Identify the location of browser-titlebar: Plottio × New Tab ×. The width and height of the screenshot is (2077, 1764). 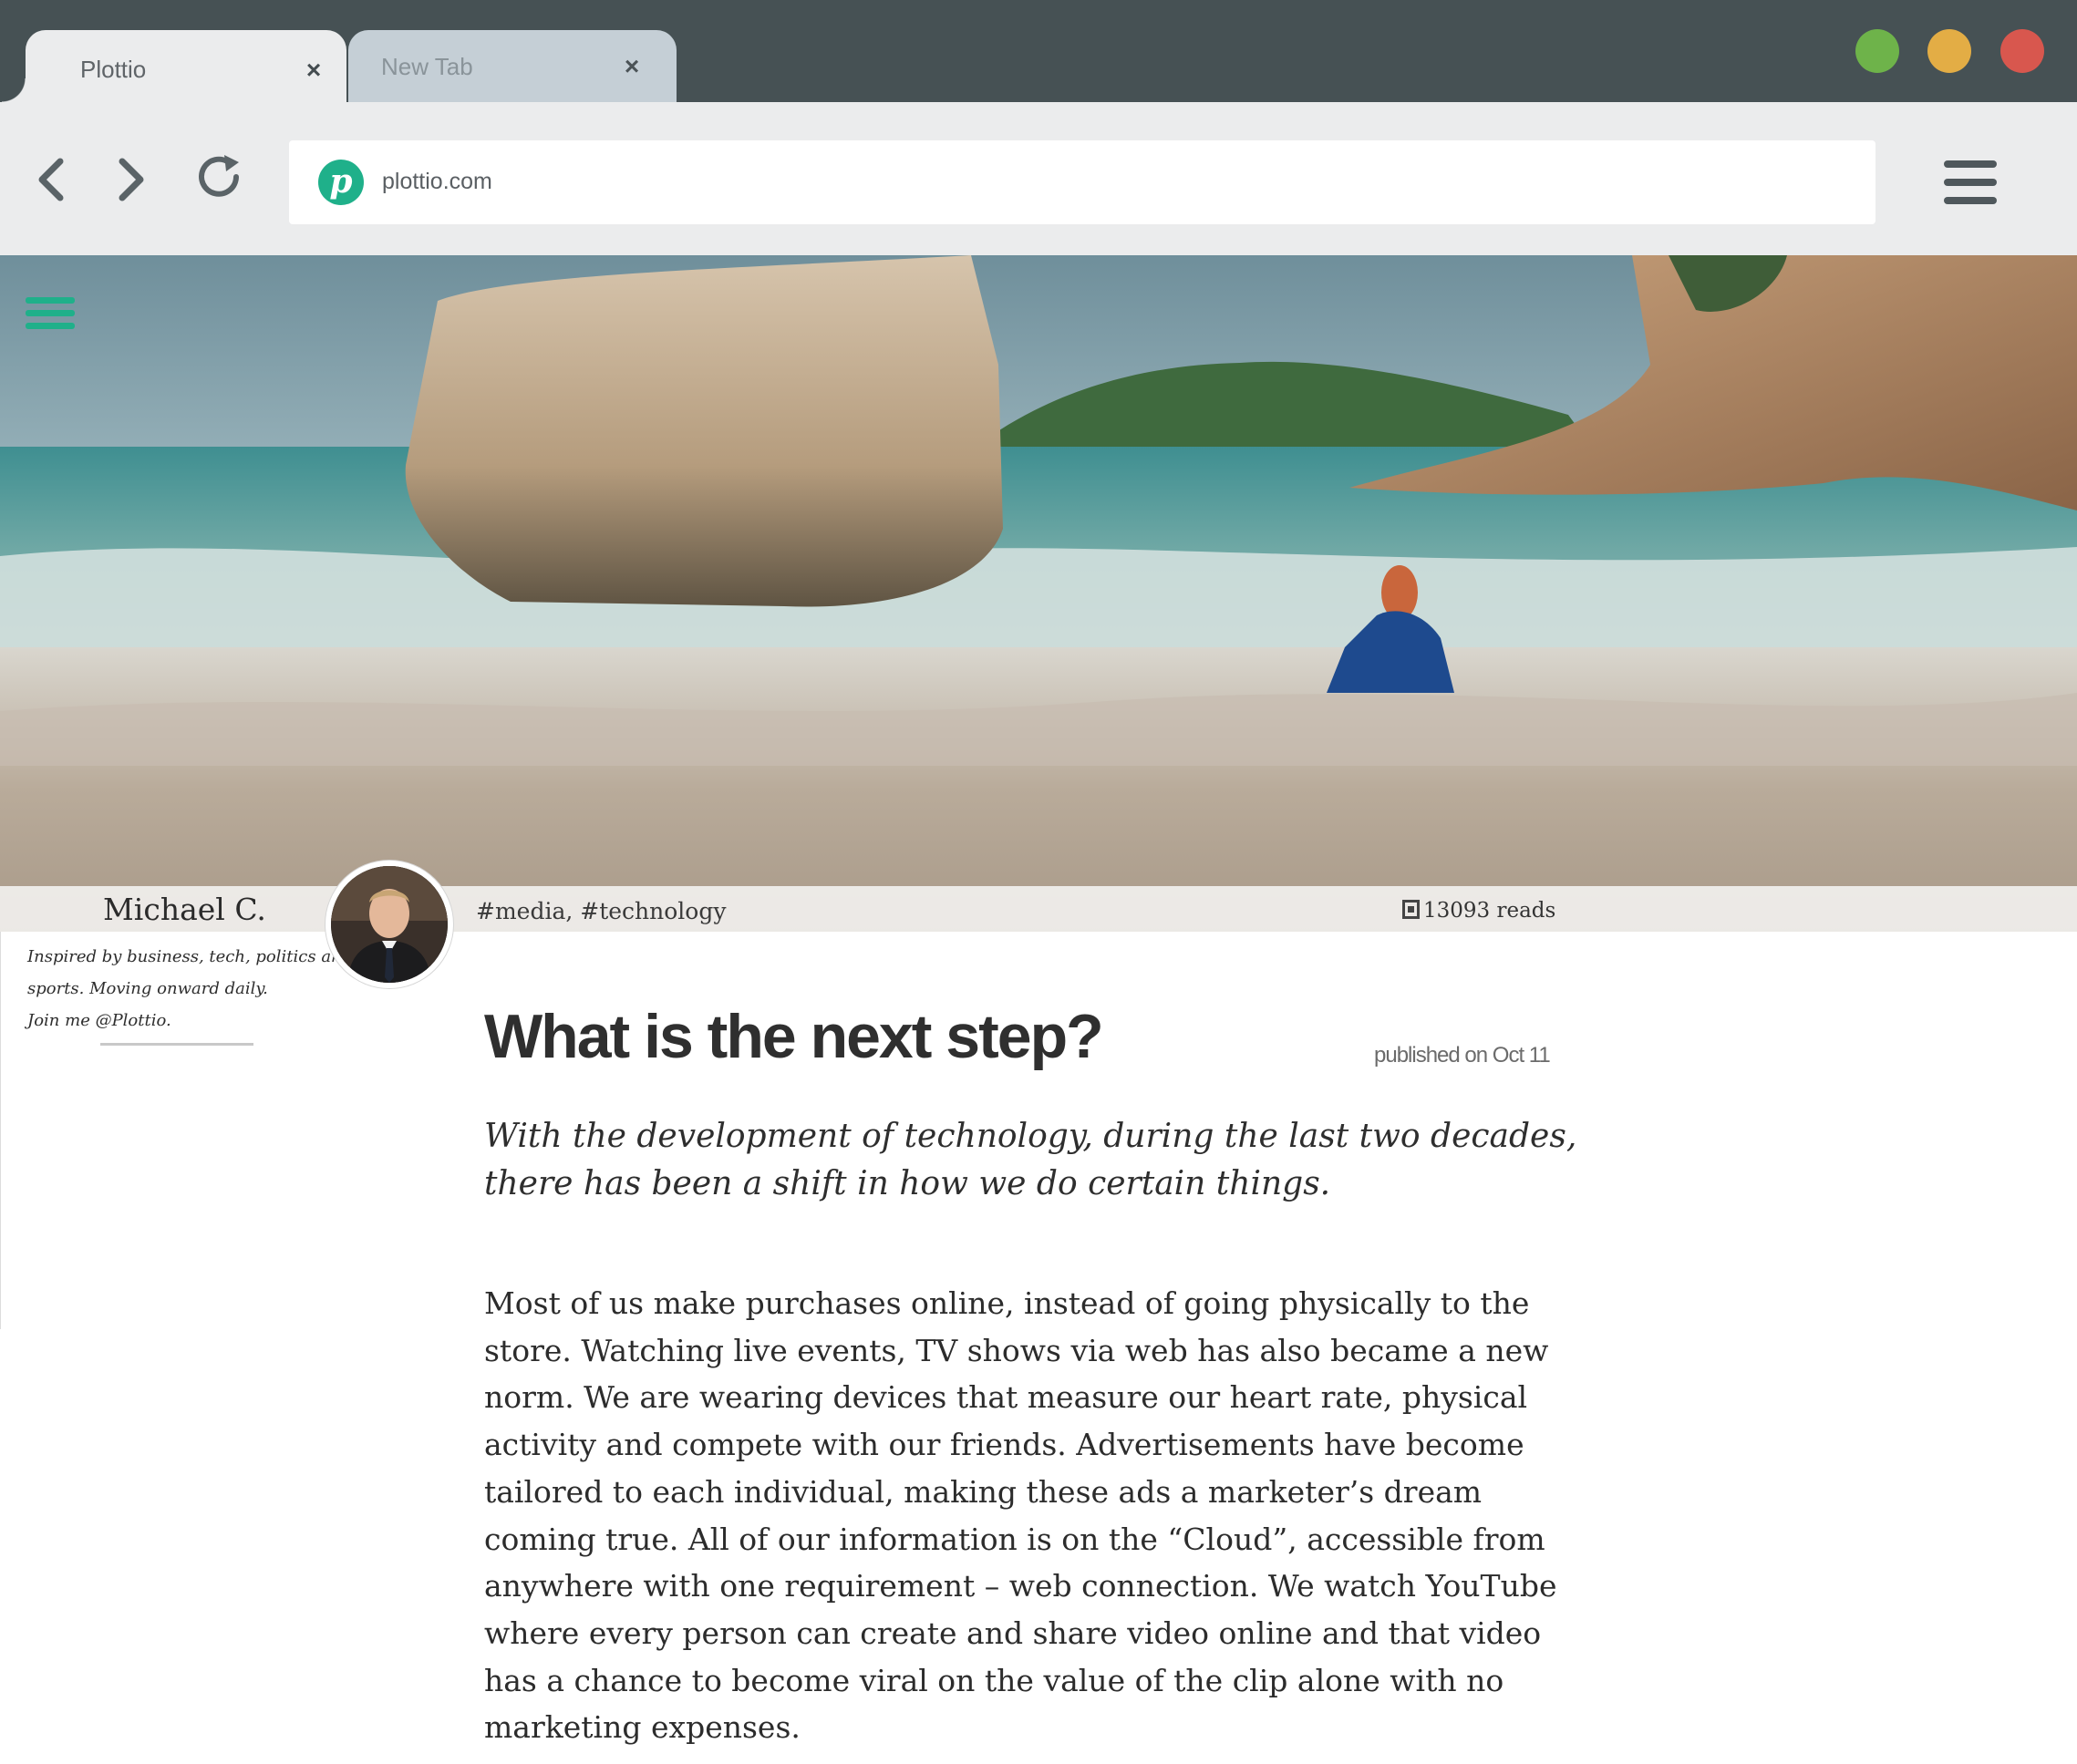
(1038, 51).